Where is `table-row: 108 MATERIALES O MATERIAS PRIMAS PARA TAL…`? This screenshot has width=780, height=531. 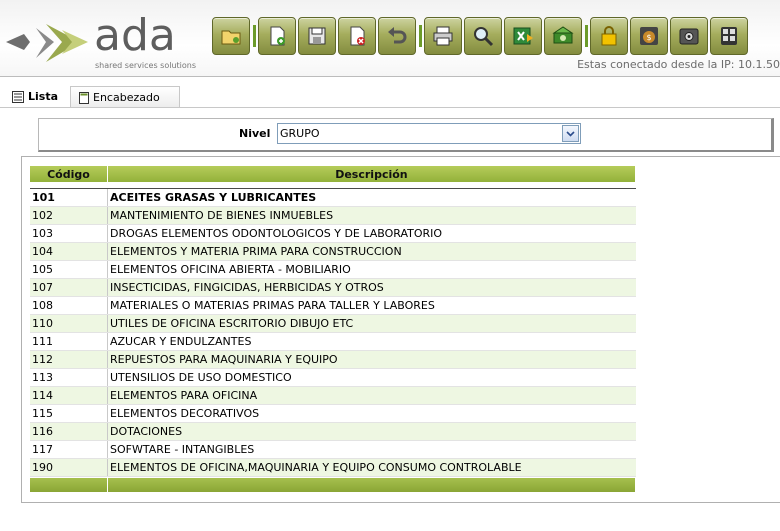 table-row: 108 MATERIALES O MATERIAS PRIMAS PARA TAL… is located at coordinates (333, 306).